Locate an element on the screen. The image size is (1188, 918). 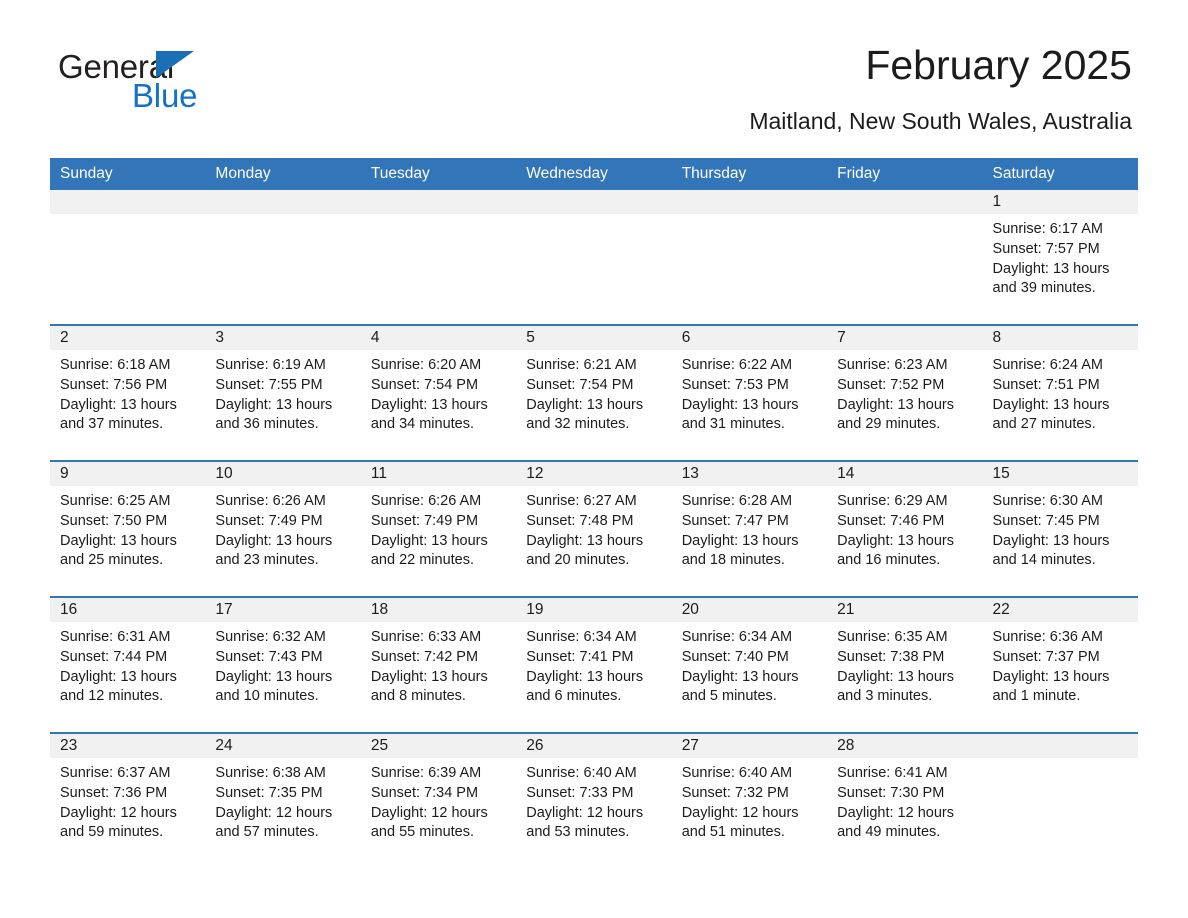
daylight-text: Daylight: 13 hours and 12 minutes. is located at coordinates (118, 686).